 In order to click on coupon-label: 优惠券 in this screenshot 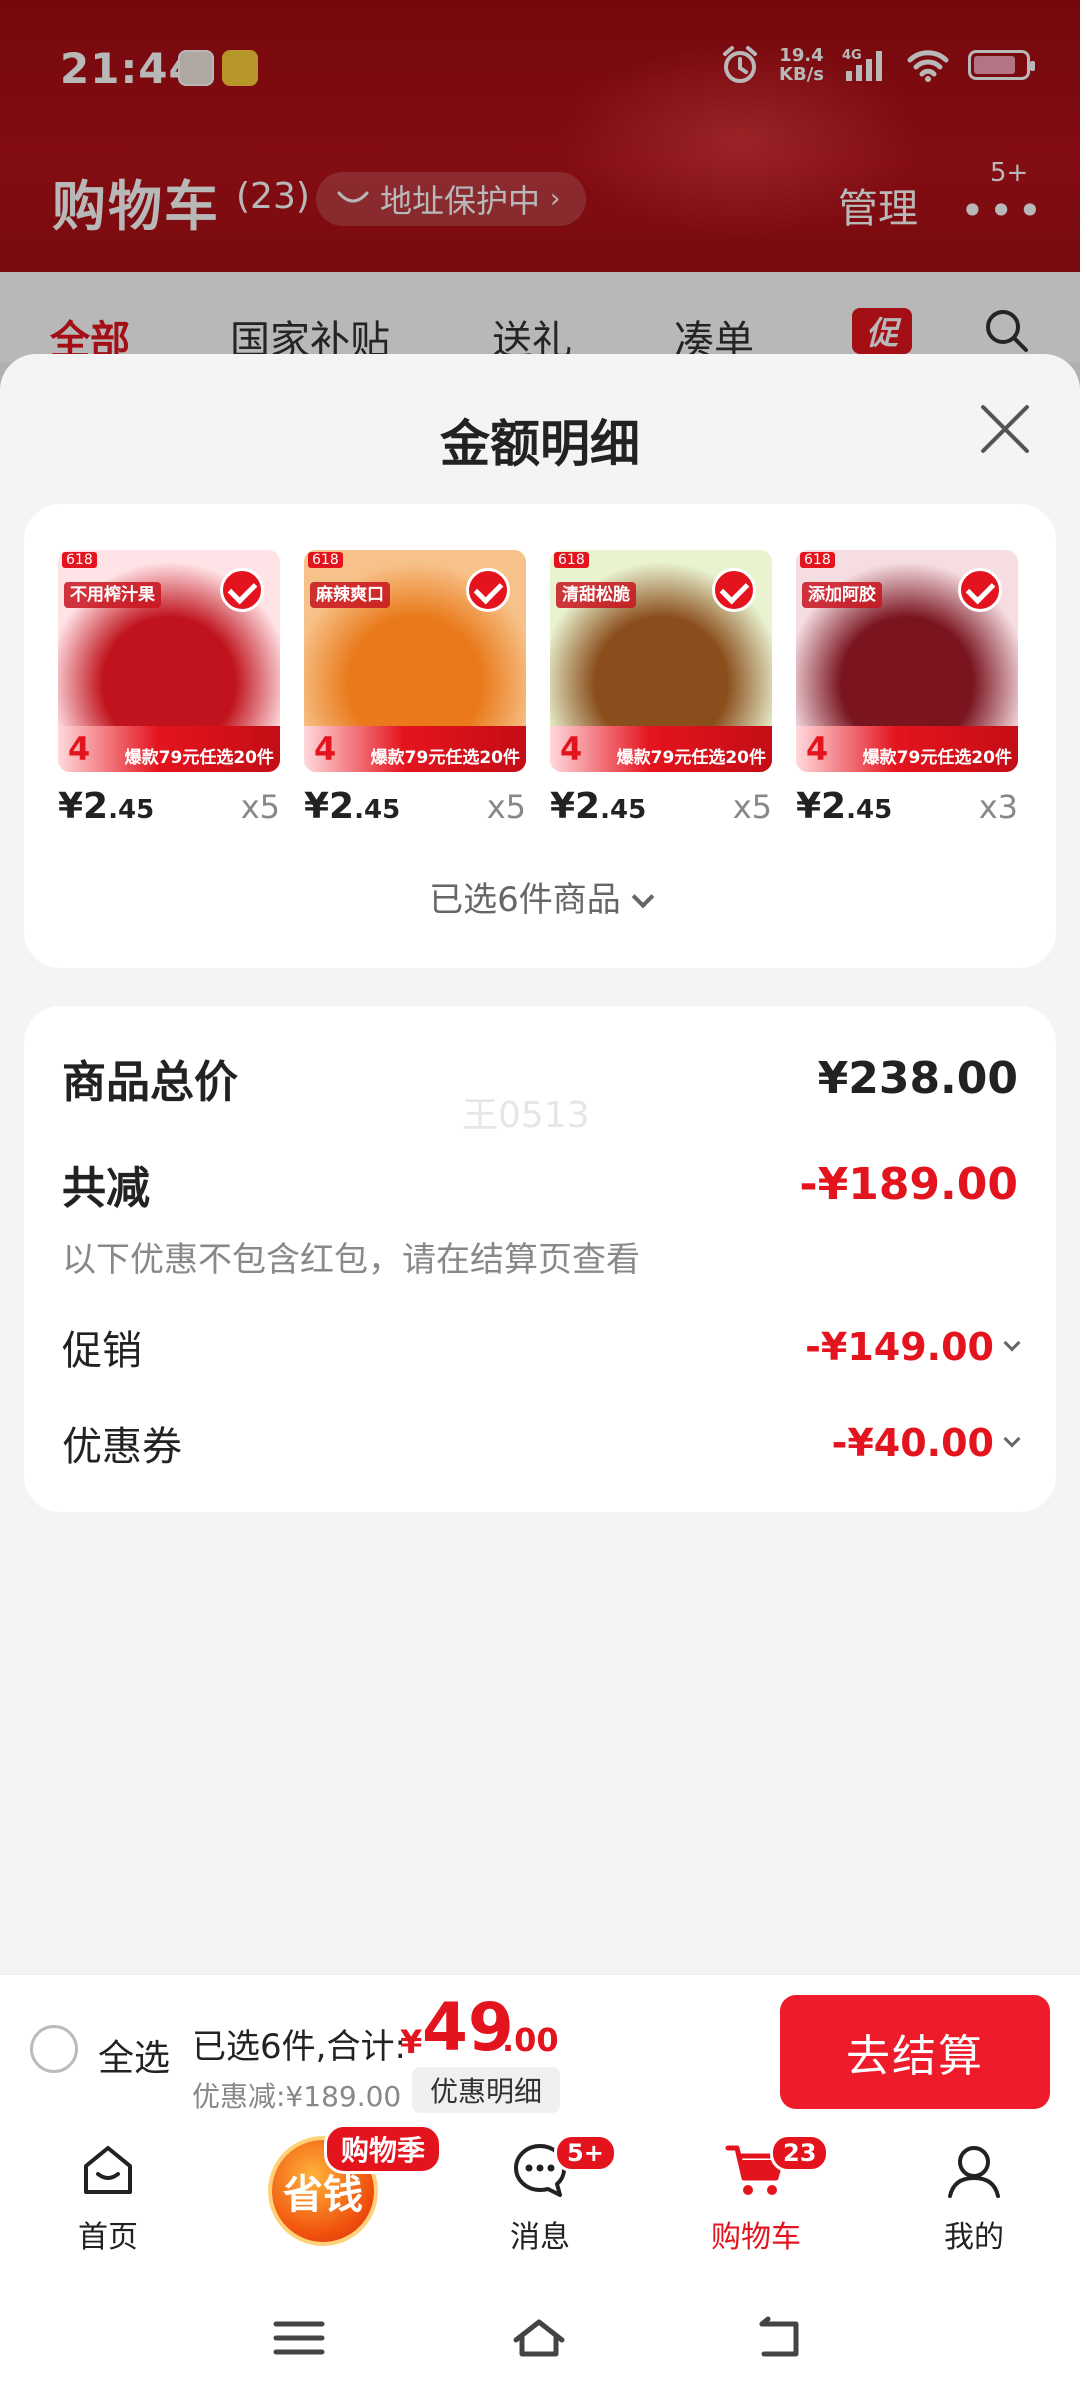, I will do `click(122, 1447)`.